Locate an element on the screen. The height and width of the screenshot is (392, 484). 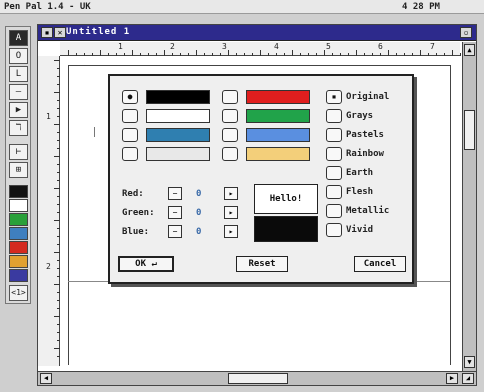
green-decrease-button: − is located at coordinates (175, 212).